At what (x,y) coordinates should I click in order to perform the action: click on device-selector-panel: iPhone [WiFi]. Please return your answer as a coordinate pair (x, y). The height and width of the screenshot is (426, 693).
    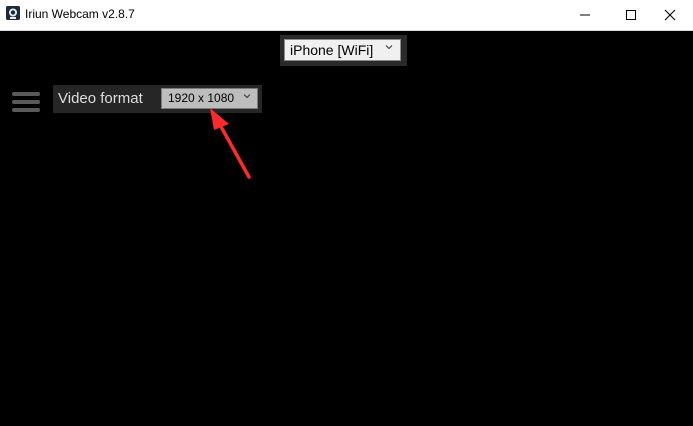
    Looking at the image, I should click on (343, 50).